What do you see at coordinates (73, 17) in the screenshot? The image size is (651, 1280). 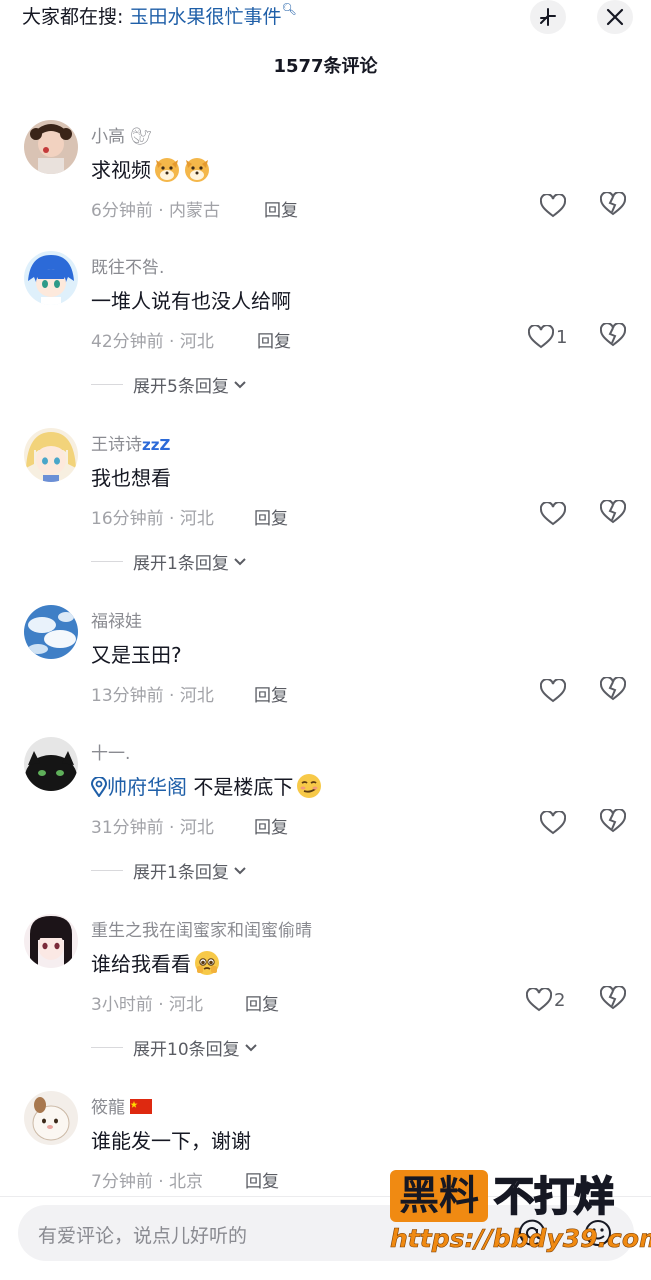 I see `search-prefix: 大家都在搜:` at bounding box center [73, 17].